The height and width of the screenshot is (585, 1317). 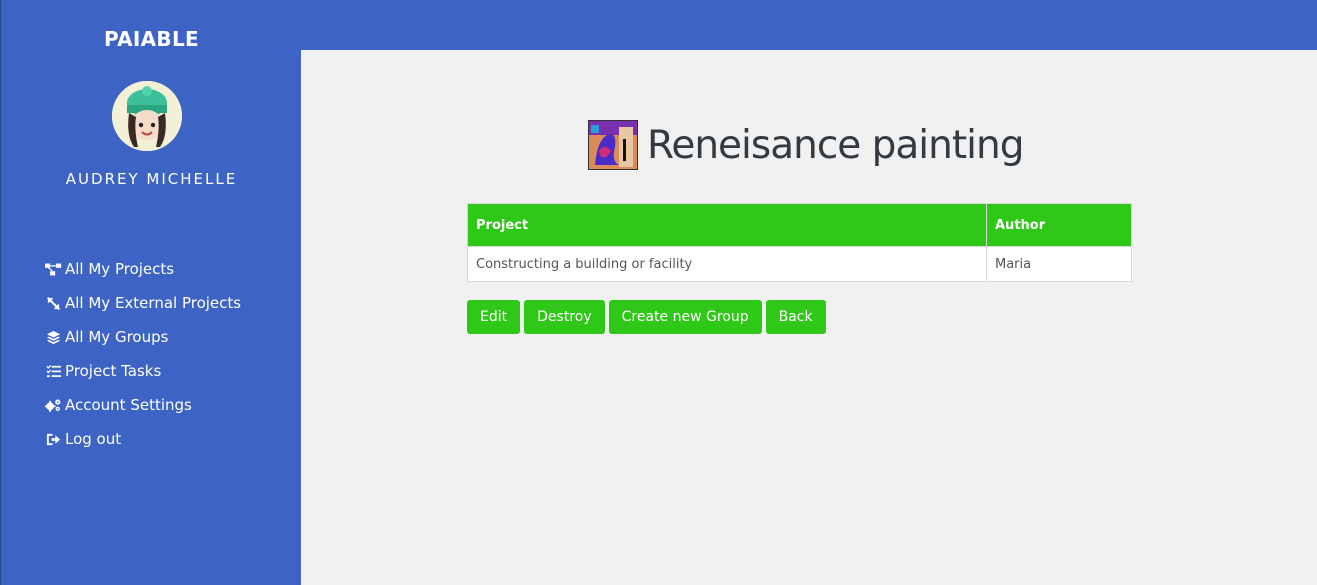 What do you see at coordinates (1059, 264) in the screenshot?
I see `author-cell: Maria` at bounding box center [1059, 264].